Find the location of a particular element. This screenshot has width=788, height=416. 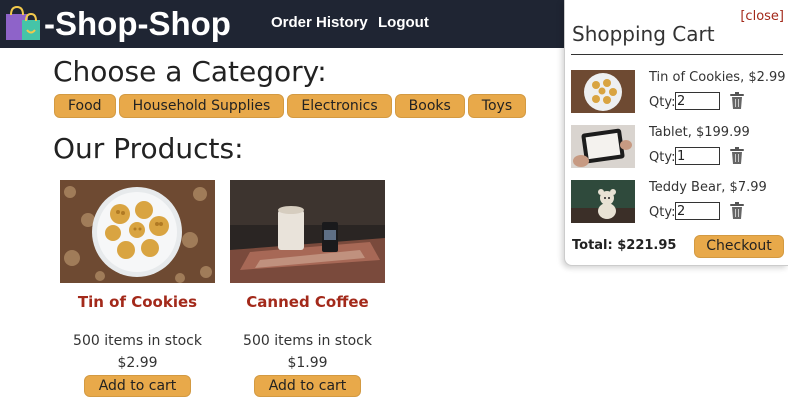

cart-divider is located at coordinates (677, 54).